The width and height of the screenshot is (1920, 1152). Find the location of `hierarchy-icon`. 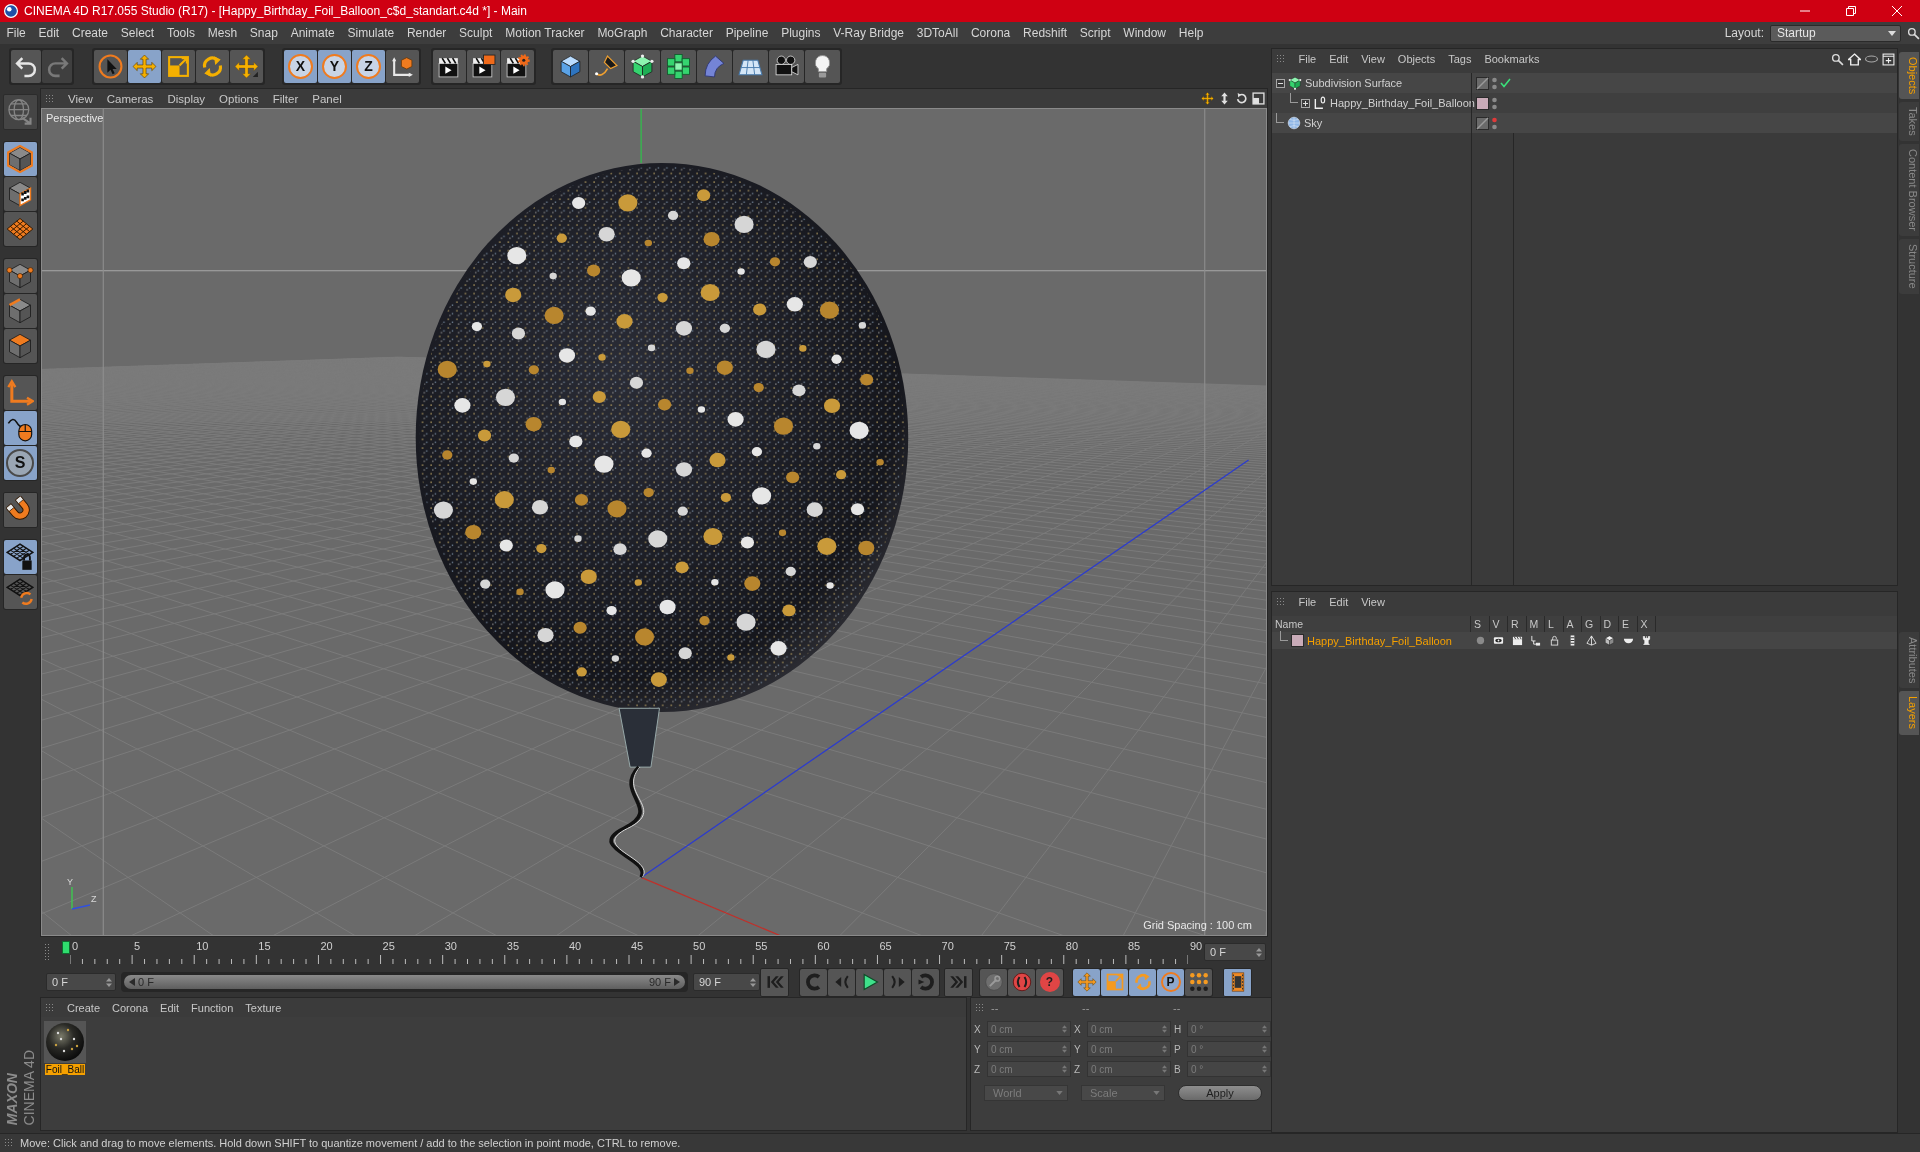

hierarchy-icon is located at coordinates (1536, 640).